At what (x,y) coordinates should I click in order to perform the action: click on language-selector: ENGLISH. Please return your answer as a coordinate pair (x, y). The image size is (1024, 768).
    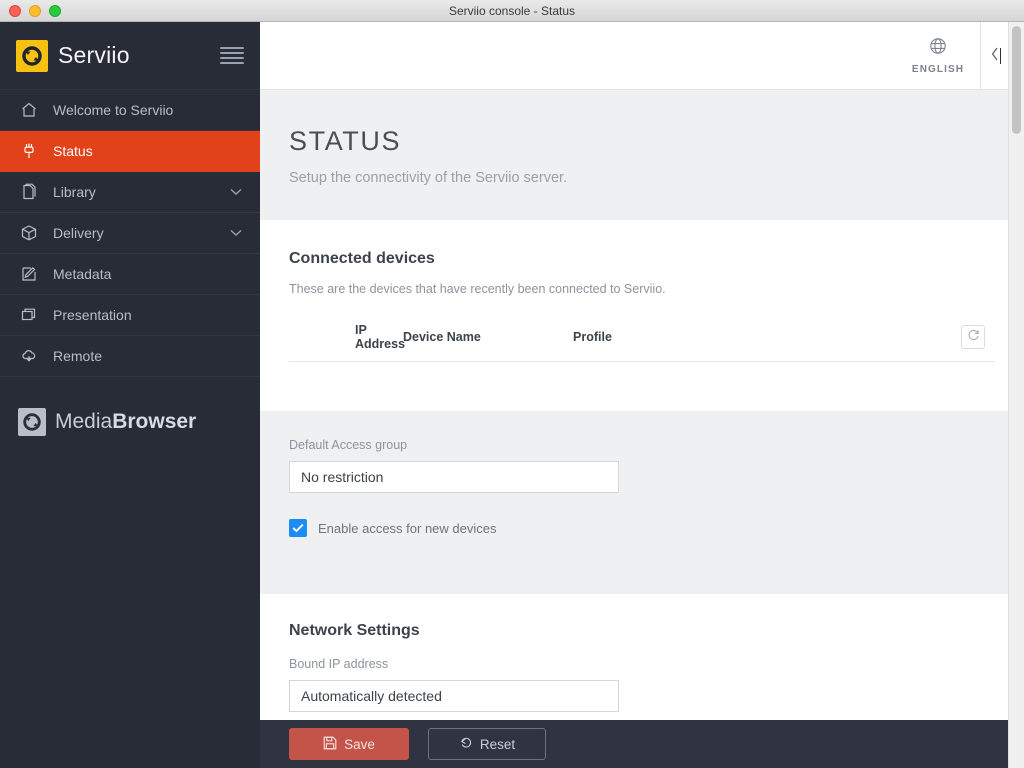
    Looking at the image, I should click on (938, 55).